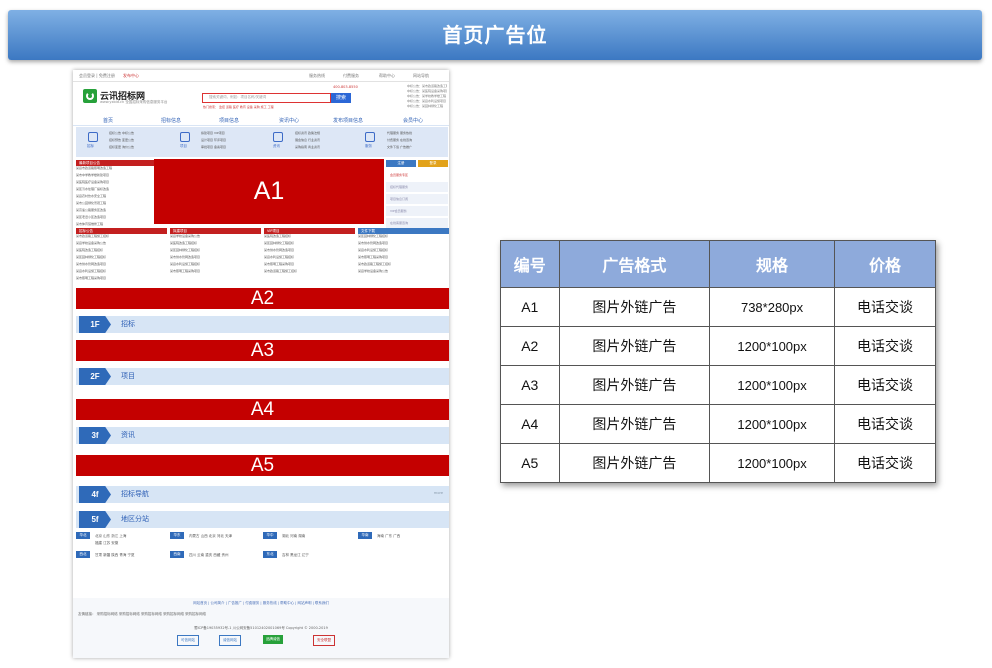 This screenshot has height=668, width=992. I want to click on nav-member: 会员中心, so click(413, 120).